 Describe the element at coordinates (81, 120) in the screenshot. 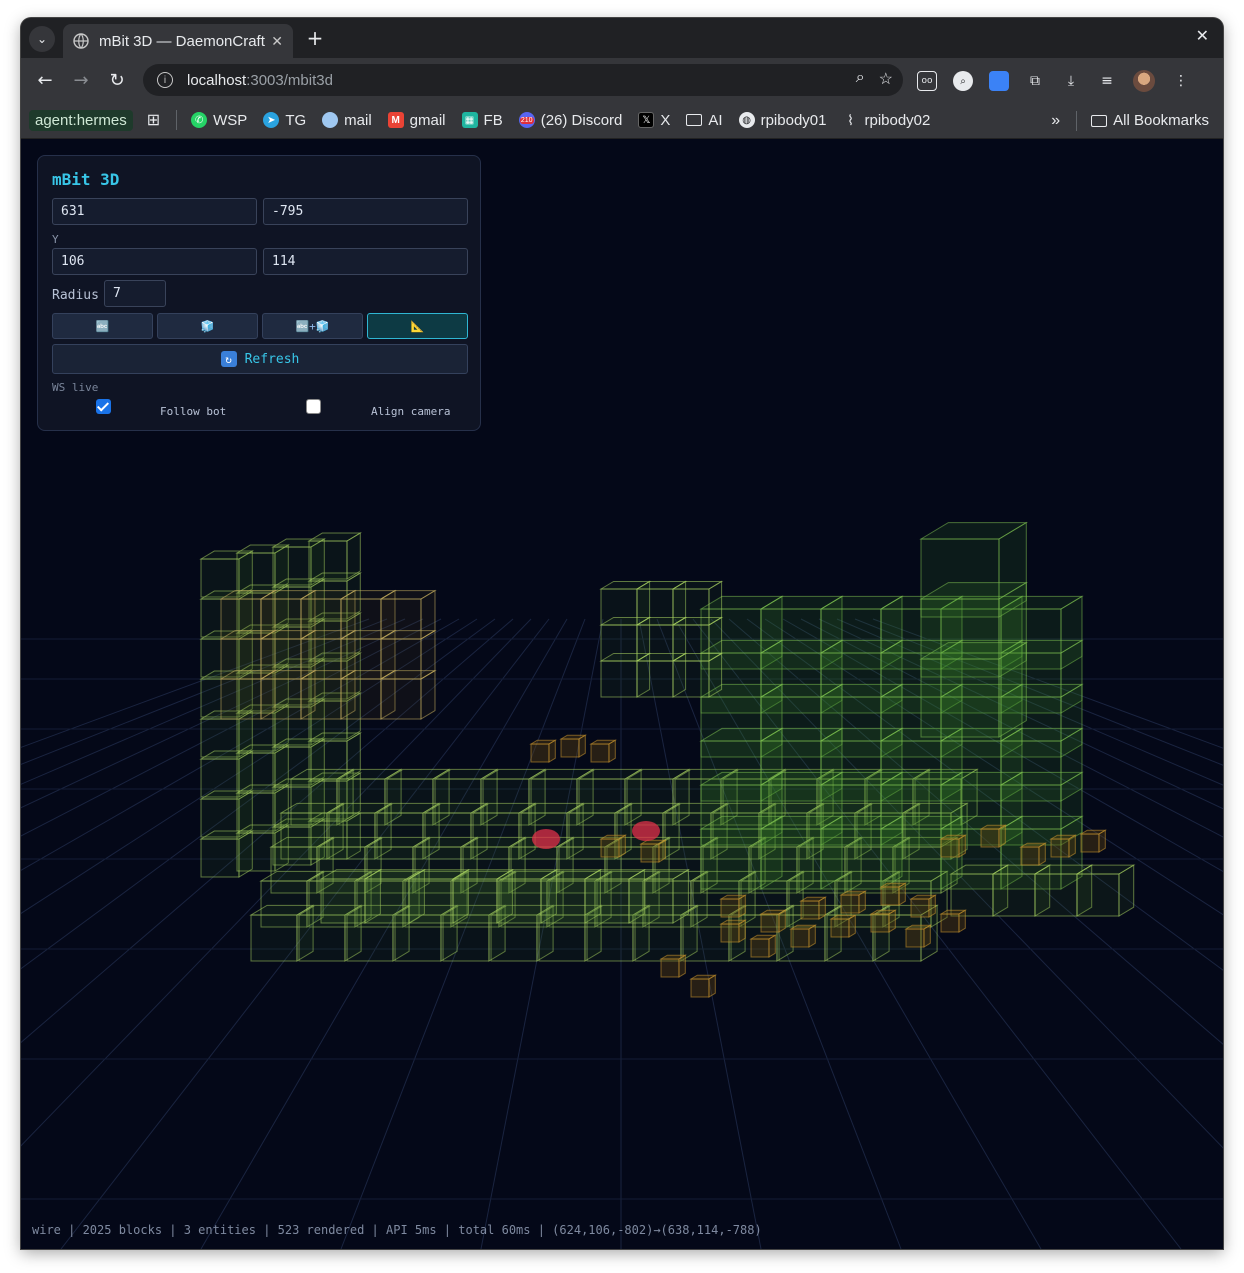

I see `bookmark-agent-hermes: agent:hermes` at that location.